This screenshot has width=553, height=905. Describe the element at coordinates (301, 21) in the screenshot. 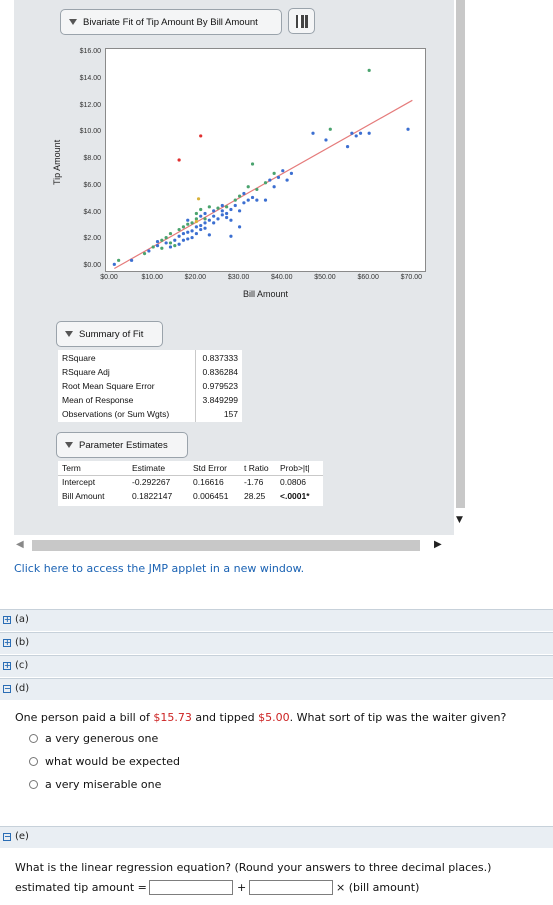

I see `hamburger-menu-icon` at that location.